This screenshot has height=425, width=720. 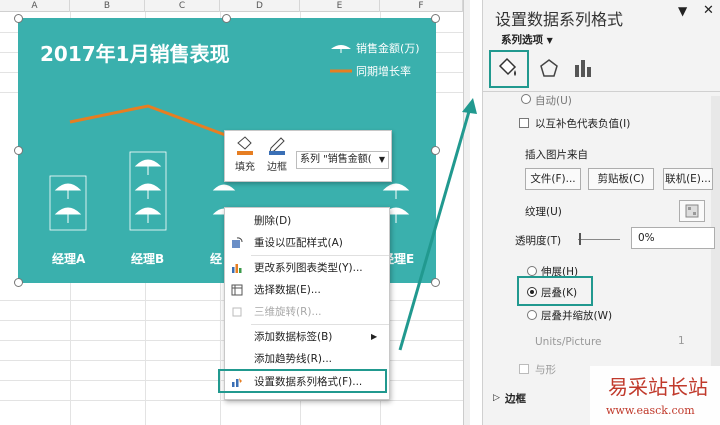 I want to click on invert-negative-label: 以互补色代表负值(I), so click(x=583, y=124).